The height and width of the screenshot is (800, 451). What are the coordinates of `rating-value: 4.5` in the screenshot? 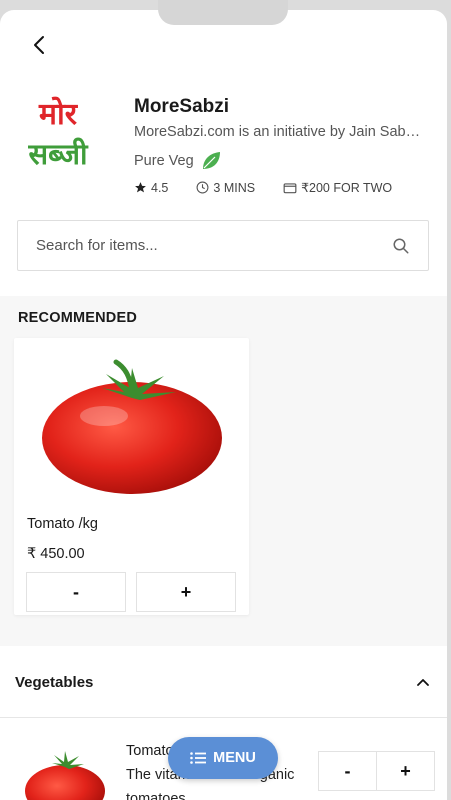 It's located at (160, 187).